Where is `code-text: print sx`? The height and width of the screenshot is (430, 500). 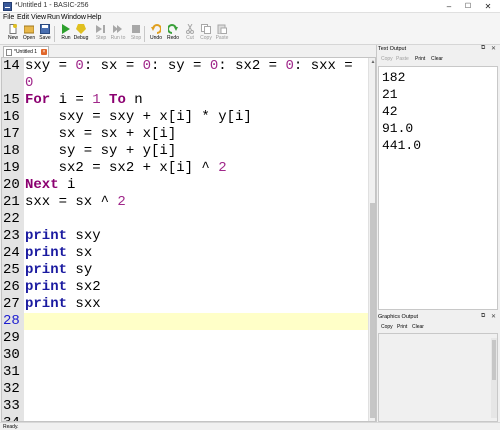 code-text: print sx is located at coordinates (59, 253).